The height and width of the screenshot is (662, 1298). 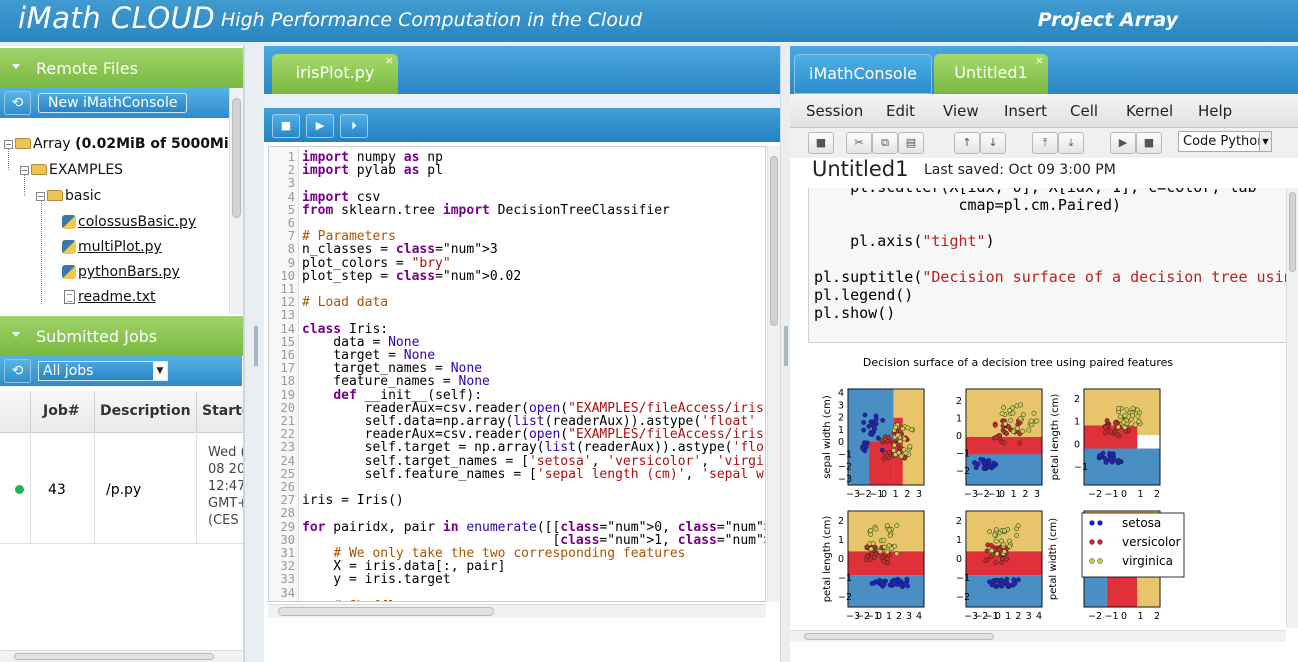 What do you see at coordinates (991, 74) in the screenshot?
I see `tab-untitled1: Untitled1 ×` at bounding box center [991, 74].